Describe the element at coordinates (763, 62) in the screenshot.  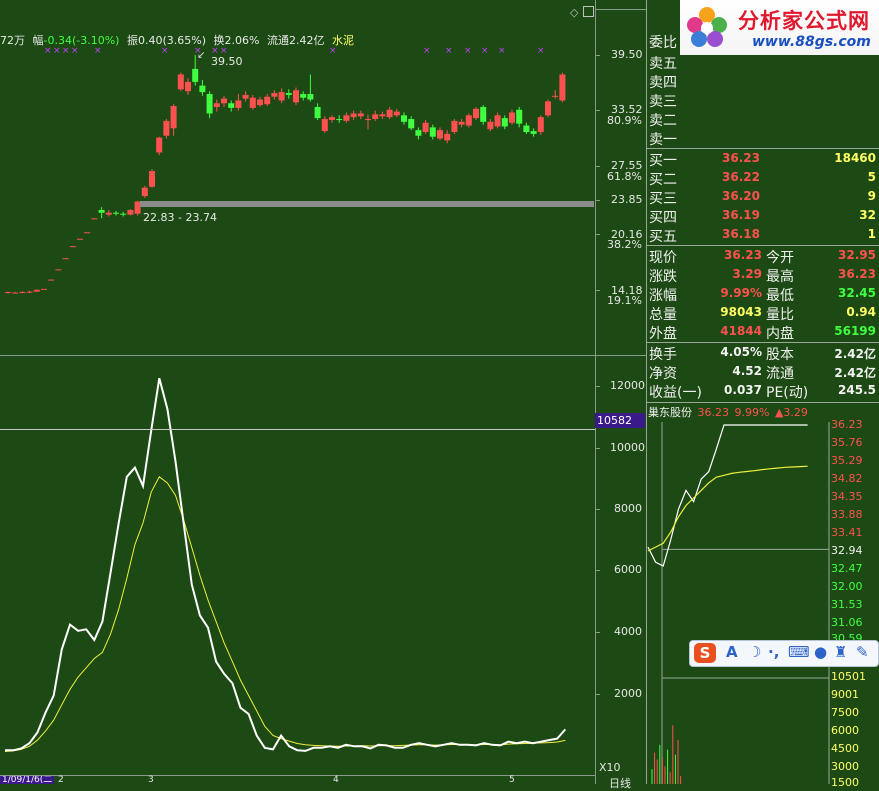
I see `sell-row: 卖五` at that location.